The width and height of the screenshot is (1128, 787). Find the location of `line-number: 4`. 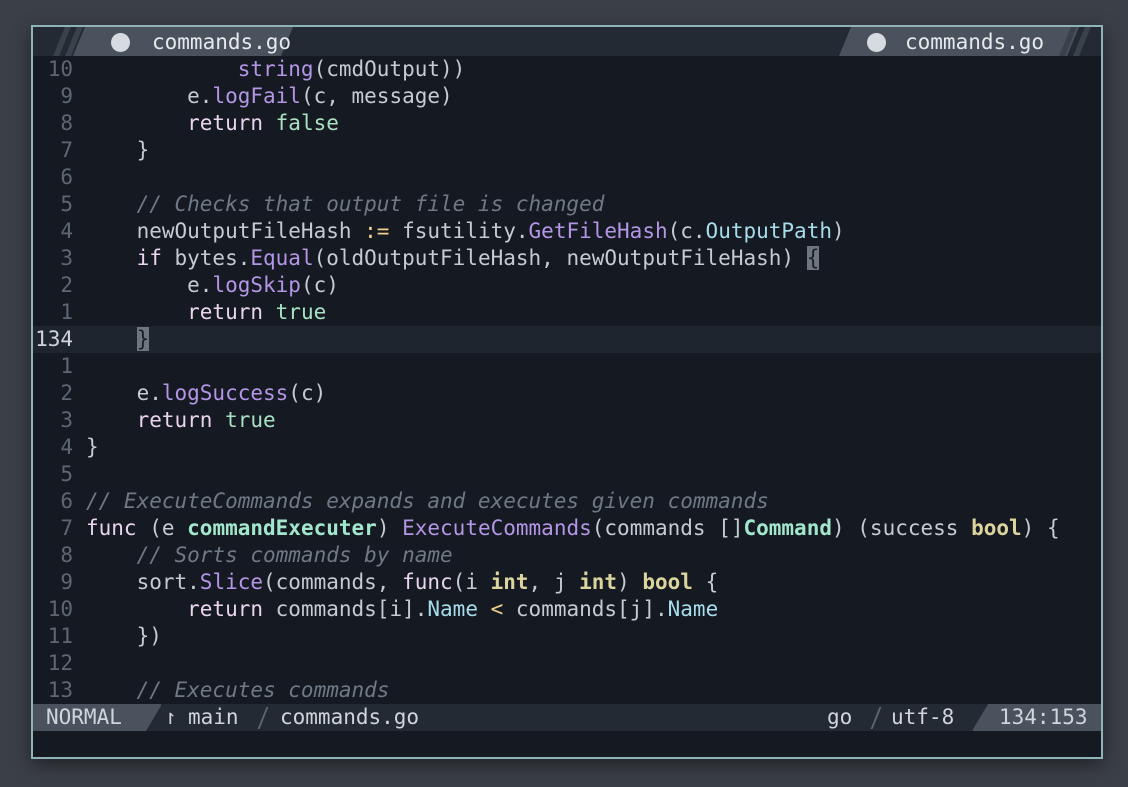

line-number: 4 is located at coordinates (66, 447).